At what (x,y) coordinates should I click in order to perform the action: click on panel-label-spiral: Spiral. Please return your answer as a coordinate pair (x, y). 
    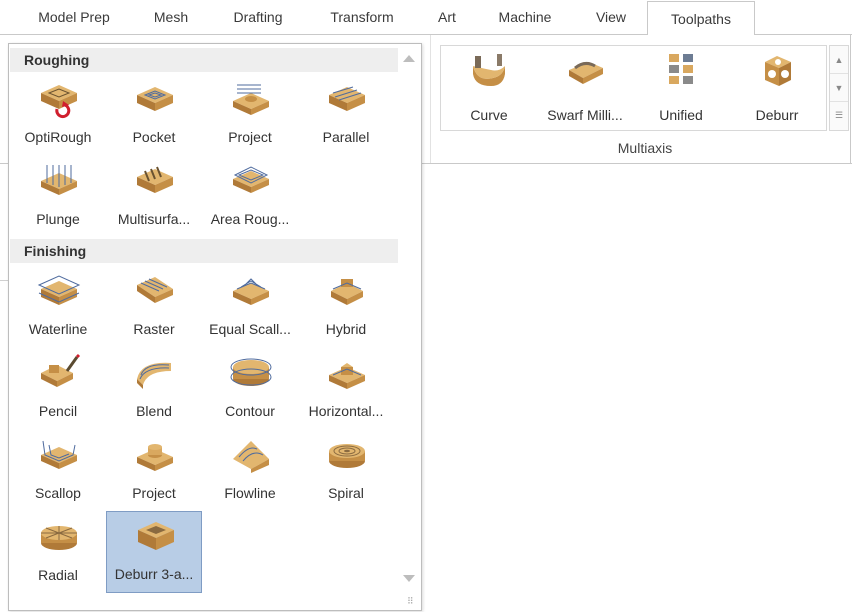
    Looking at the image, I should click on (346, 493).